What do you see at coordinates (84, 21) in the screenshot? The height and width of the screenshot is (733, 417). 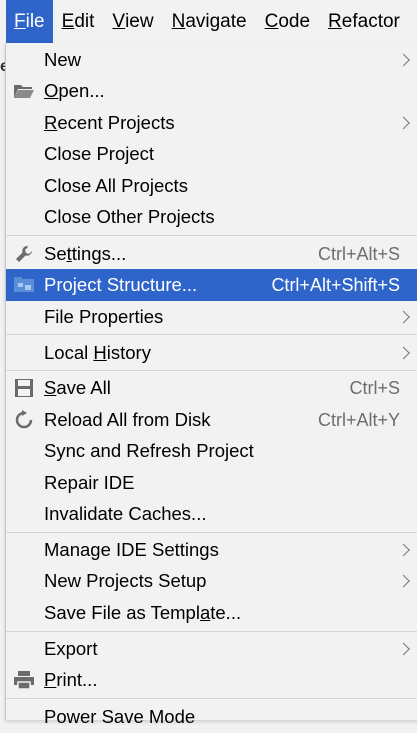 I see `menubar-label: dit` at bounding box center [84, 21].